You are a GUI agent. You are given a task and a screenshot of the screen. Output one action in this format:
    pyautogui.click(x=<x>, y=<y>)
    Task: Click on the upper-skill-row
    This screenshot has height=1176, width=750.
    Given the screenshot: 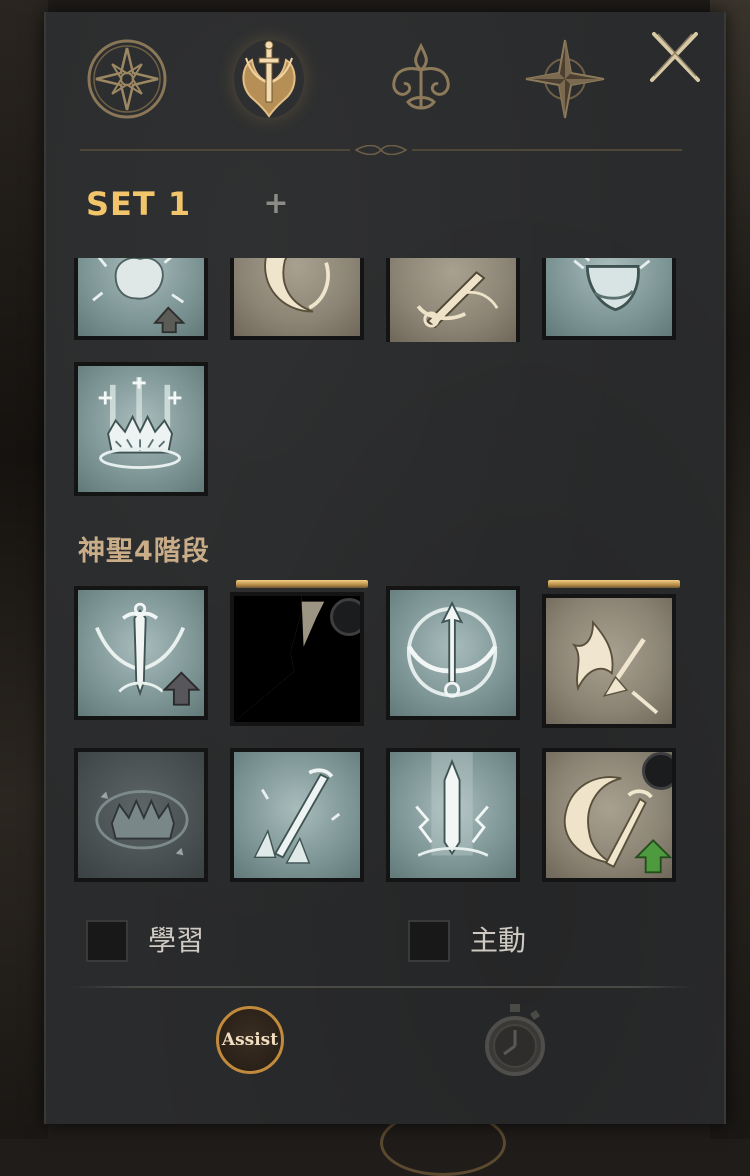 What is the action you would take?
    pyautogui.click(x=382, y=300)
    